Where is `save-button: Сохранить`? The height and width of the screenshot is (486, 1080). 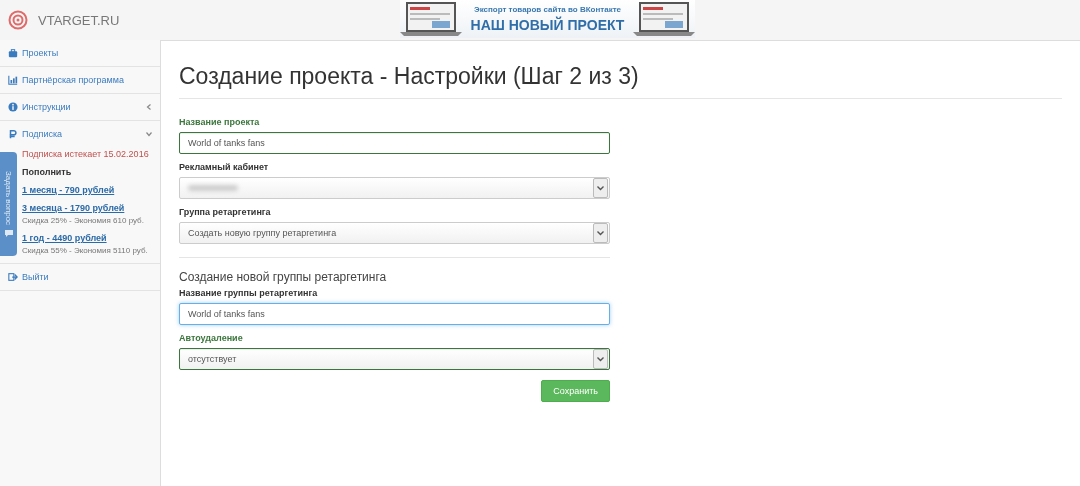
save-button: Сохранить is located at coordinates (575, 391).